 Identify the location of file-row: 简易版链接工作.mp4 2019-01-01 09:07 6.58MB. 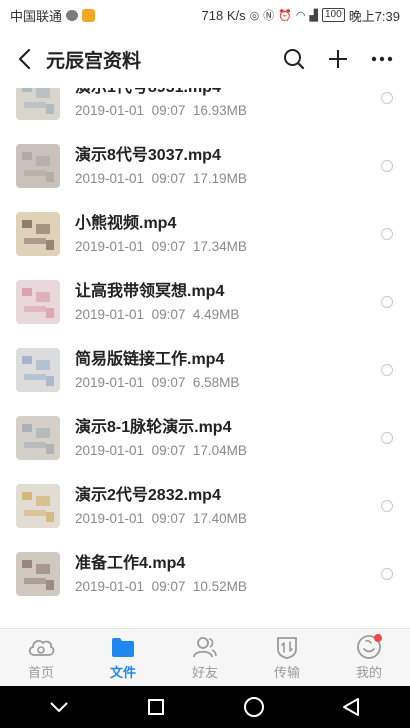
(205, 370).